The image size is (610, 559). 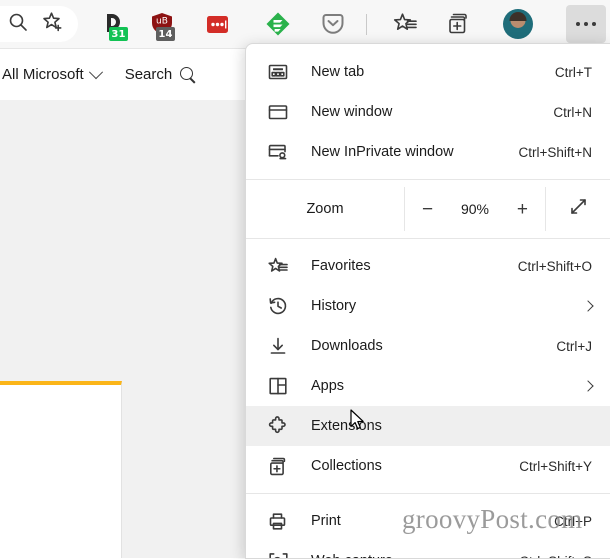 I want to click on toolbar-divider, so click(x=366, y=24).